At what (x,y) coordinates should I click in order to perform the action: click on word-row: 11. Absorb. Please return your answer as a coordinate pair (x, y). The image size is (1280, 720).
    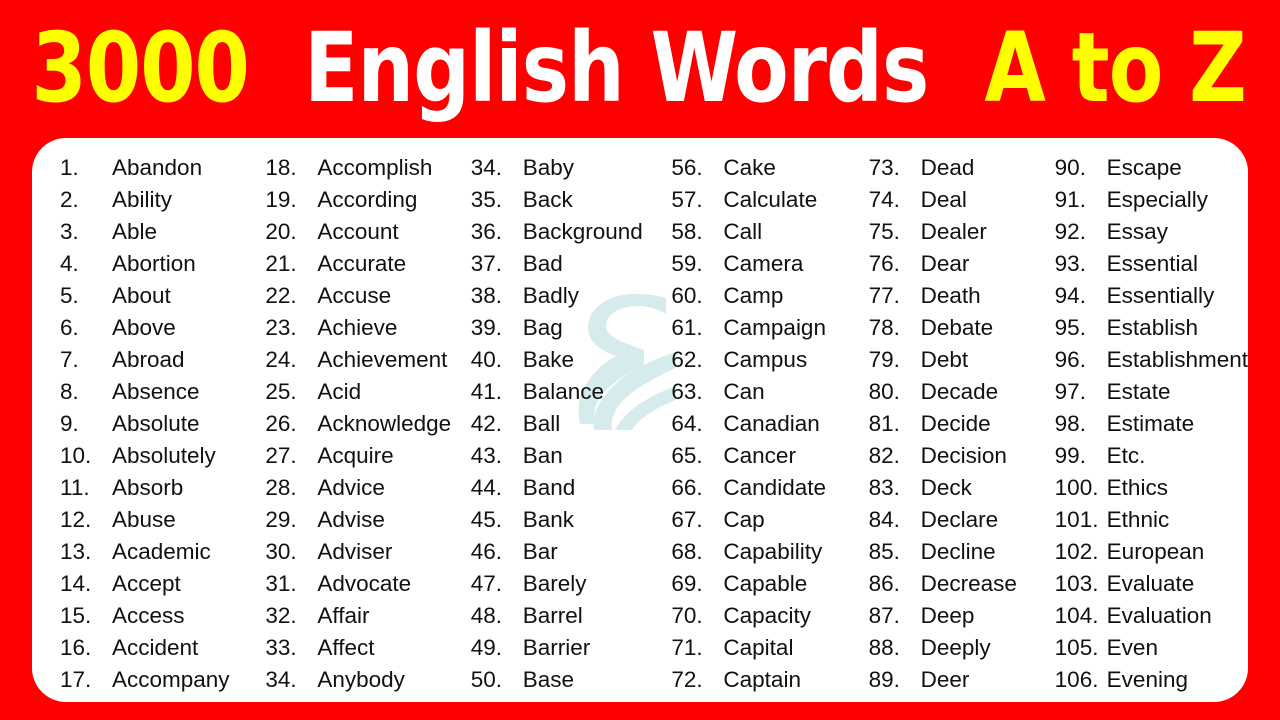
    Looking at the image, I should click on (155, 488).